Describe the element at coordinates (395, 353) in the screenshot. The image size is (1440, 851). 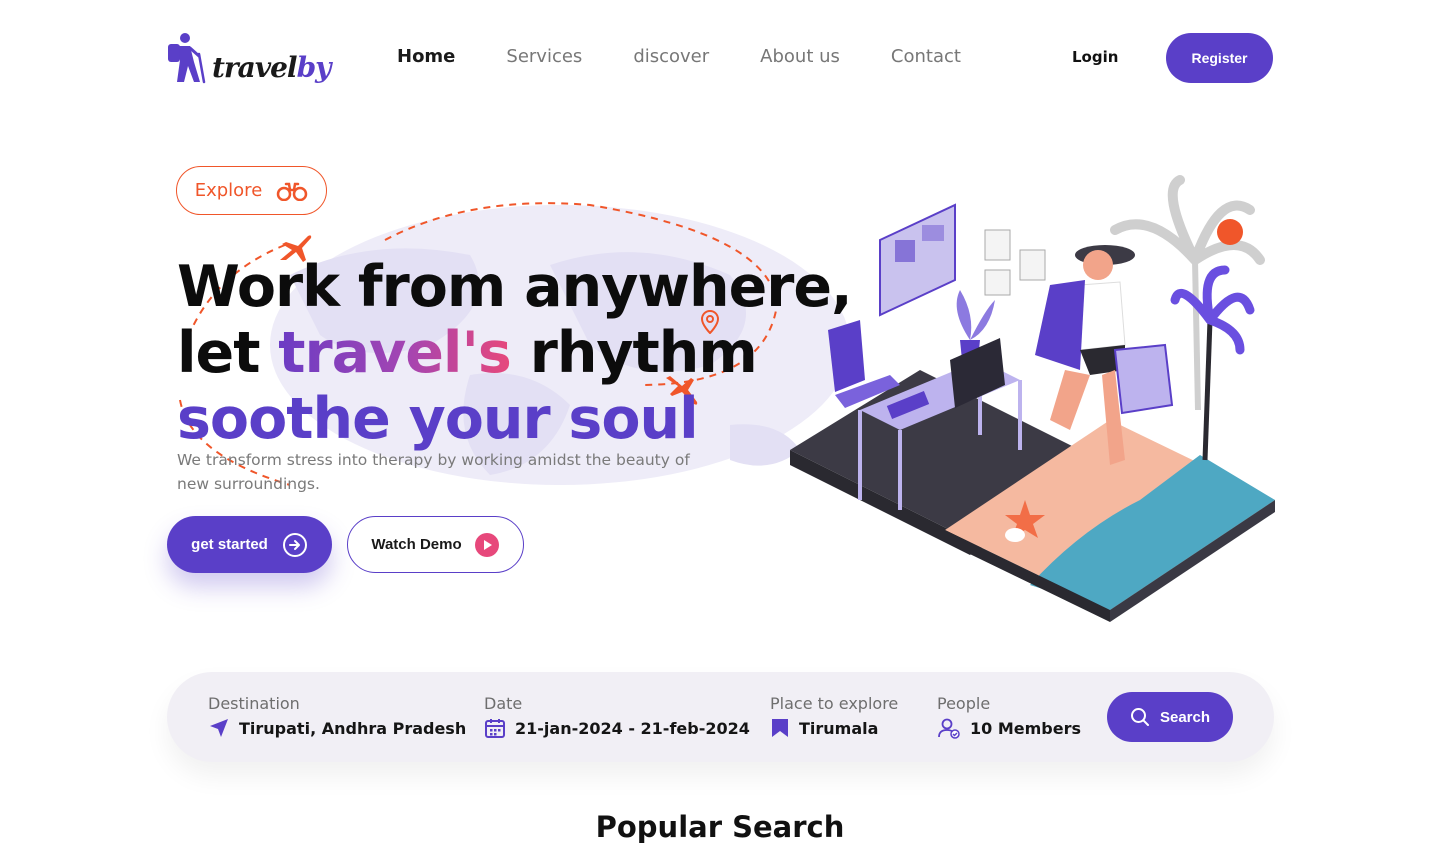
I see `hero-title-highlight: travel's` at that location.